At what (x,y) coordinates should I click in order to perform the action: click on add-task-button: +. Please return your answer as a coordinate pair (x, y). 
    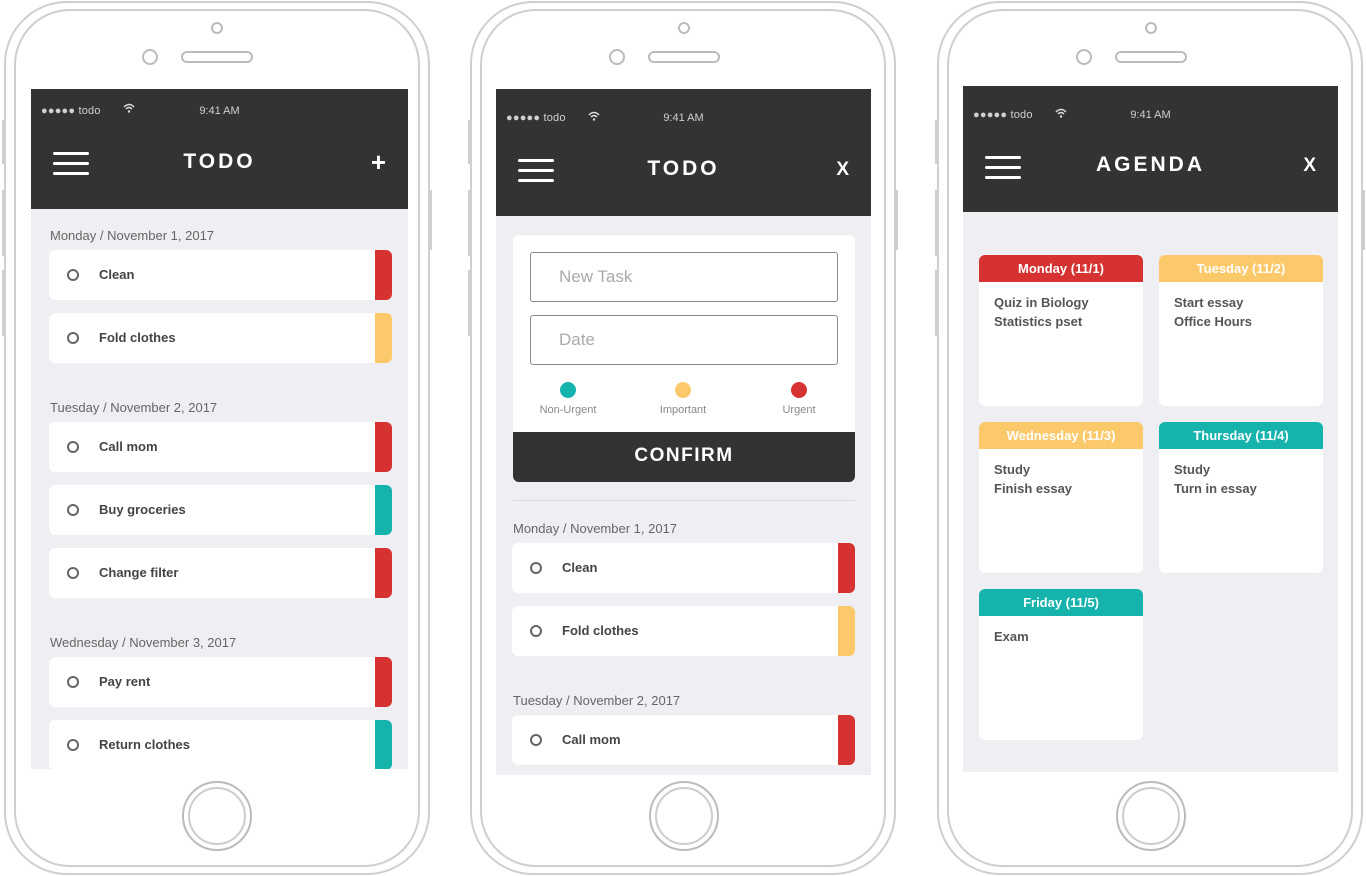
    Looking at the image, I should click on (378, 162).